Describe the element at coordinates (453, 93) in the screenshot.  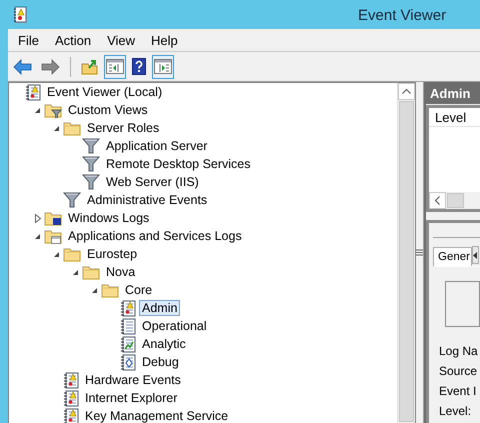
I see `pane-header: Admin` at that location.